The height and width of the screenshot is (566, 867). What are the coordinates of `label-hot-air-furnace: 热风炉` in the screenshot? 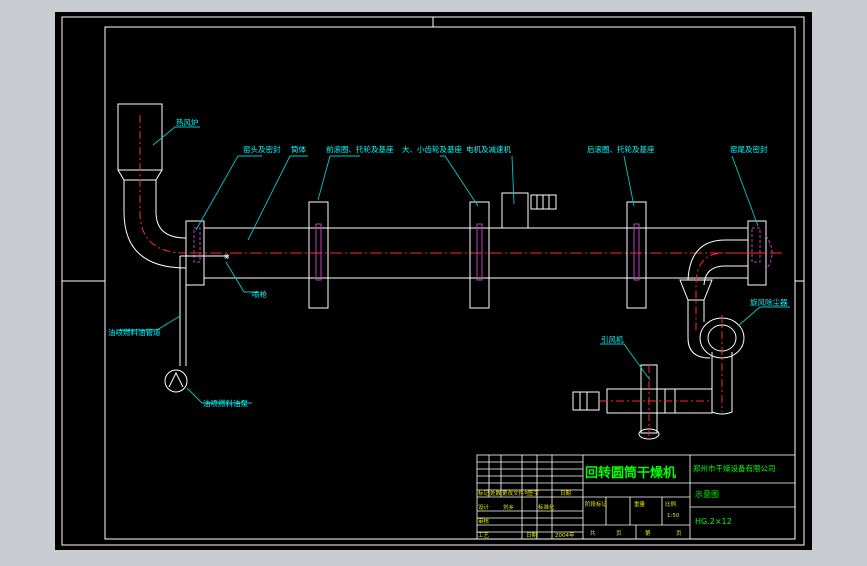 It's located at (187, 122).